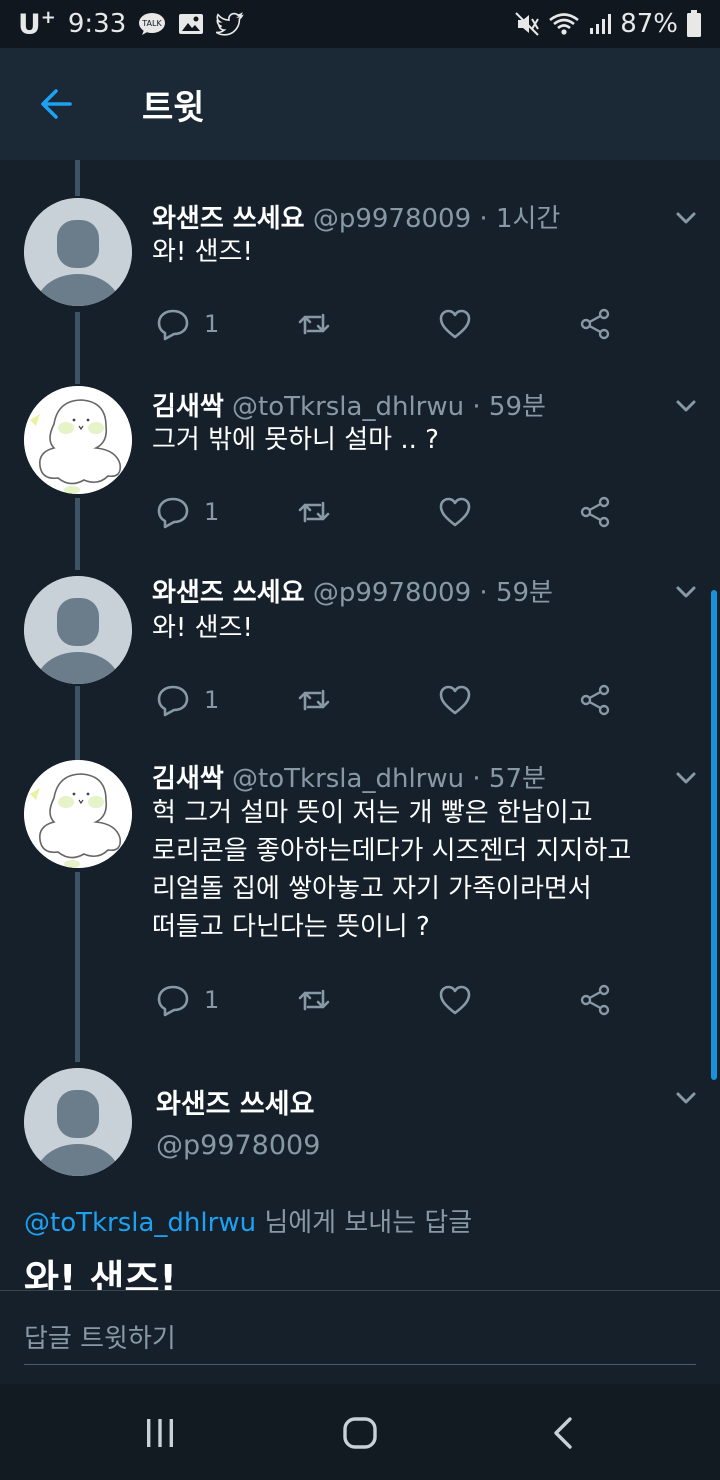  Describe the element at coordinates (230, 24) in the screenshot. I see `twitter-icon` at that location.